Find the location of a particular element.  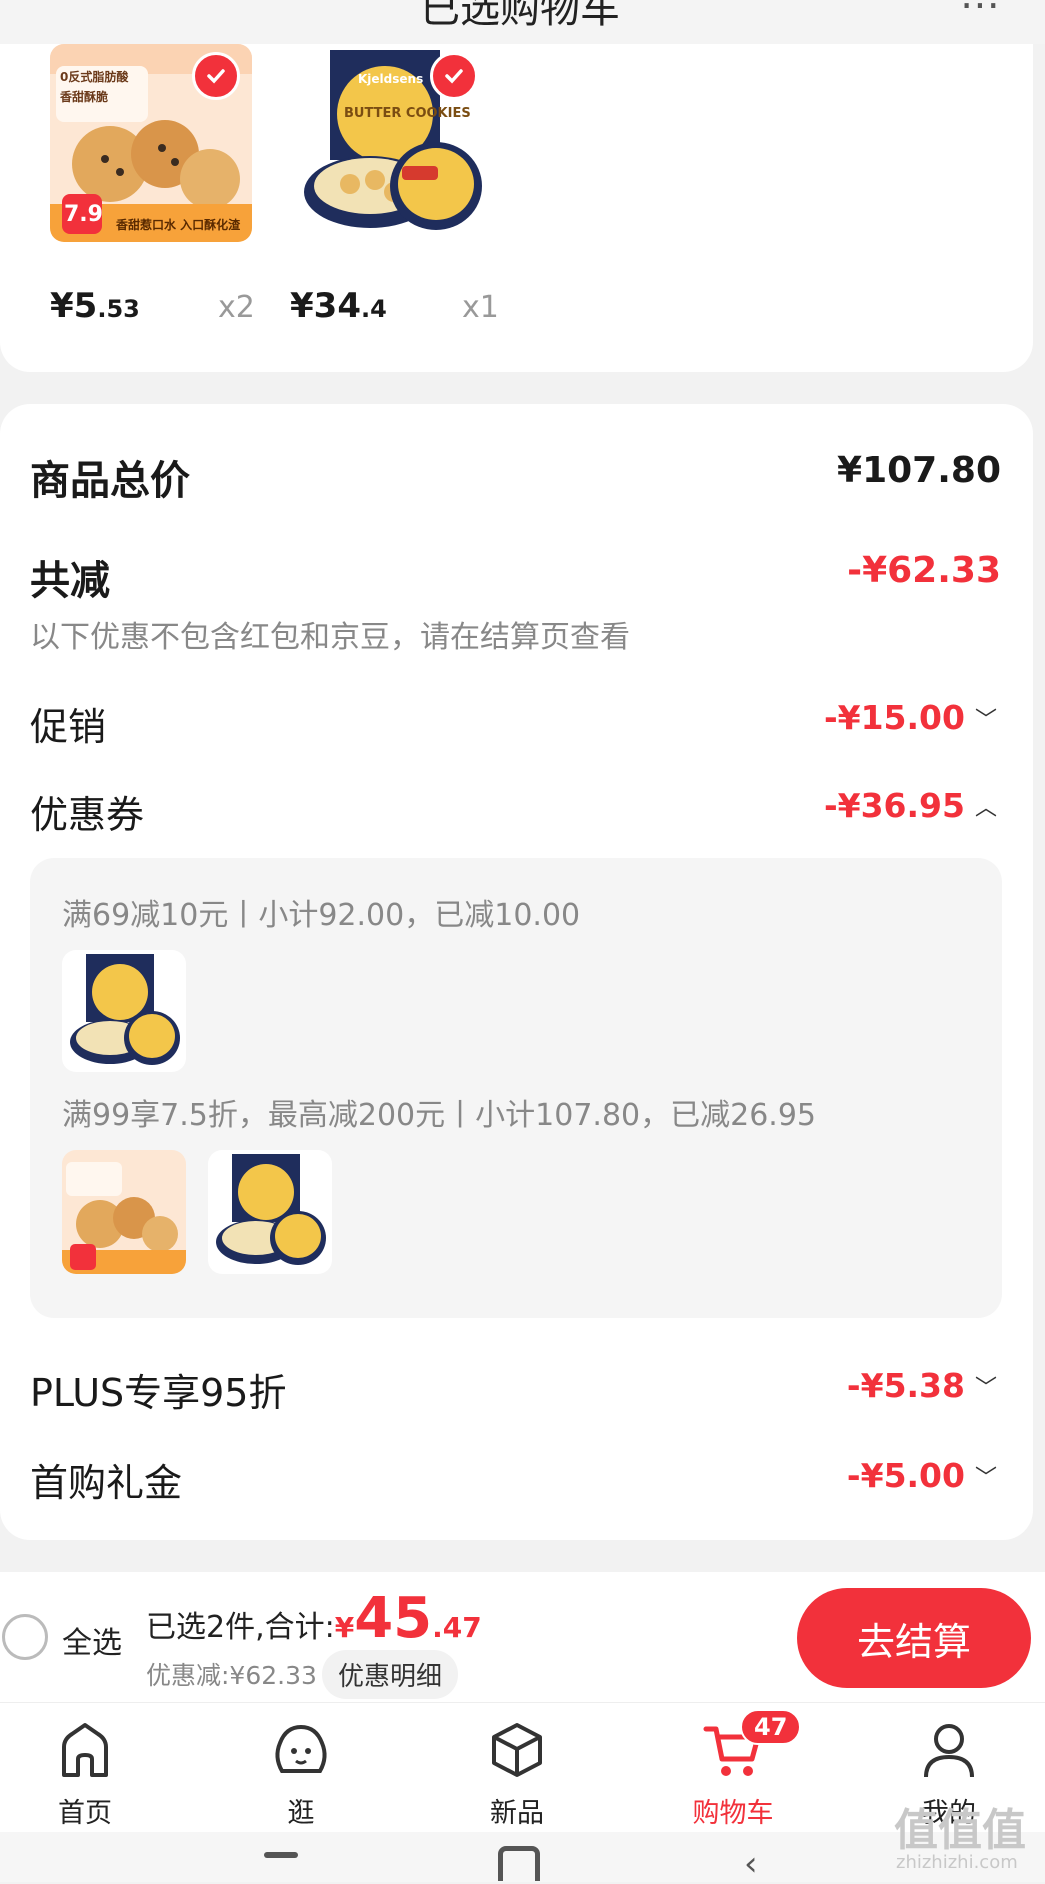

plus-row-toggle: -¥5.38 ﹀ is located at coordinates (922, 1385).